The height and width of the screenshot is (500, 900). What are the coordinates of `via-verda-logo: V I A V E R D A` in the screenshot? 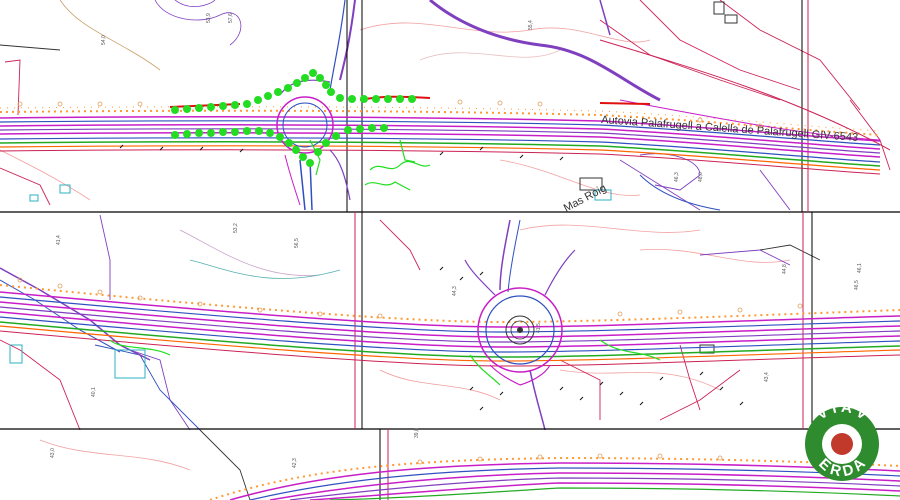 It's located at (842, 440).